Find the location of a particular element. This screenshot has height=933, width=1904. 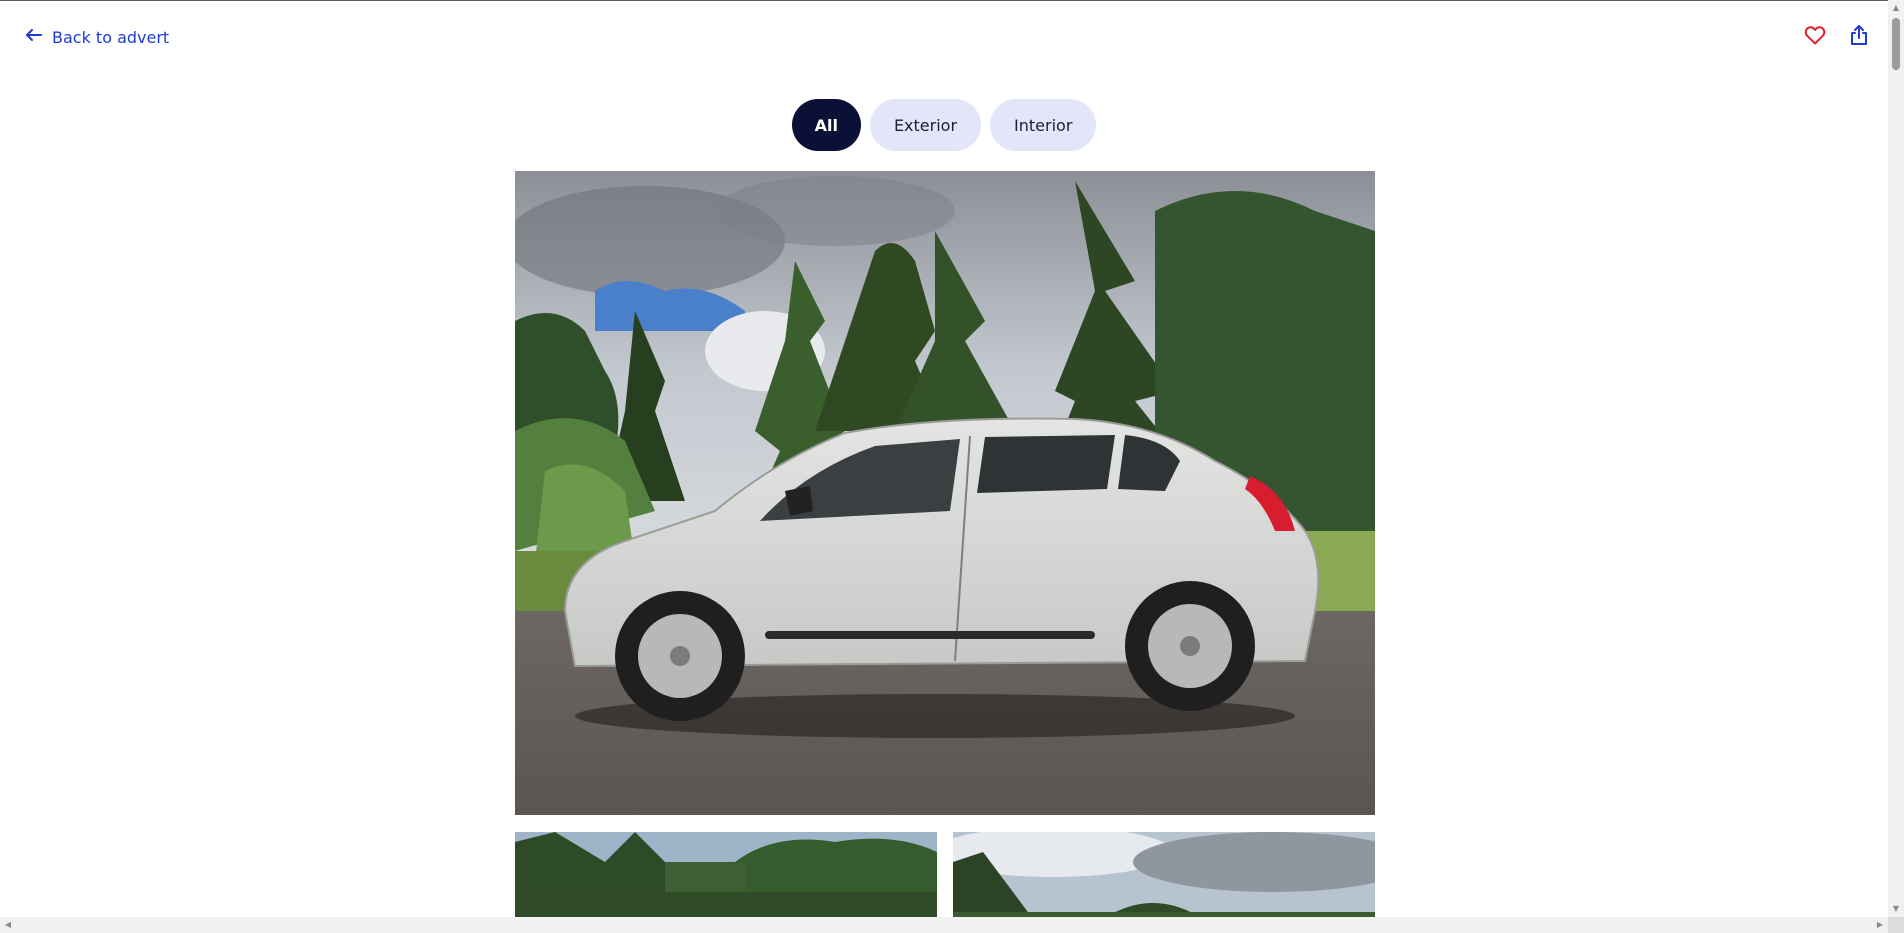

vertical-scroll-thumb is located at coordinates (1896, 44).